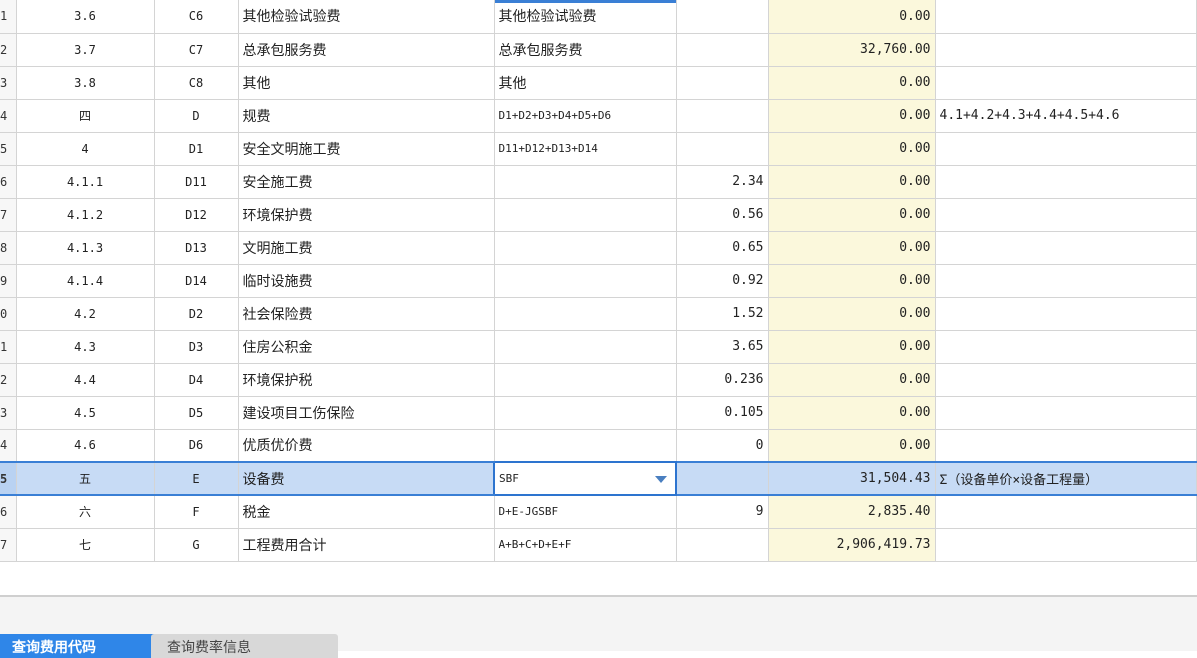  I want to click on cell-fee-name: 安全文明施工费, so click(366, 149).